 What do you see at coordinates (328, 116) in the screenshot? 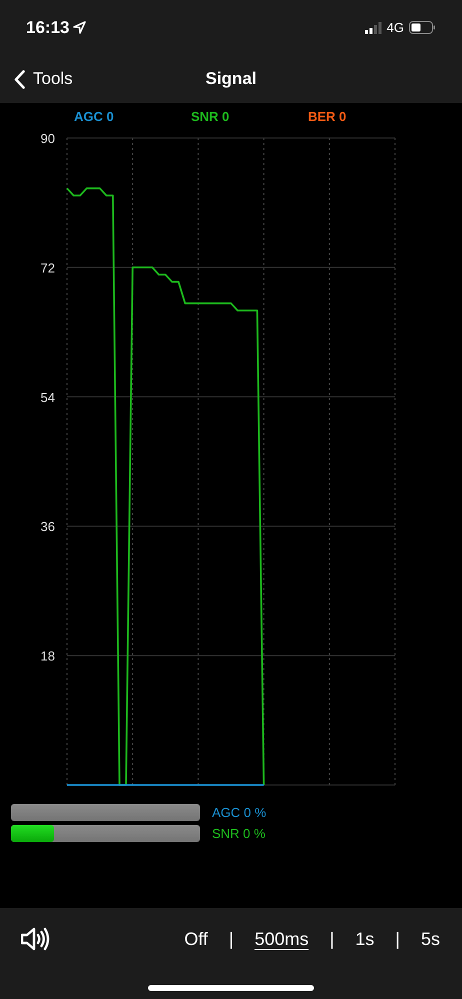
I see `legend-label: BER 0` at bounding box center [328, 116].